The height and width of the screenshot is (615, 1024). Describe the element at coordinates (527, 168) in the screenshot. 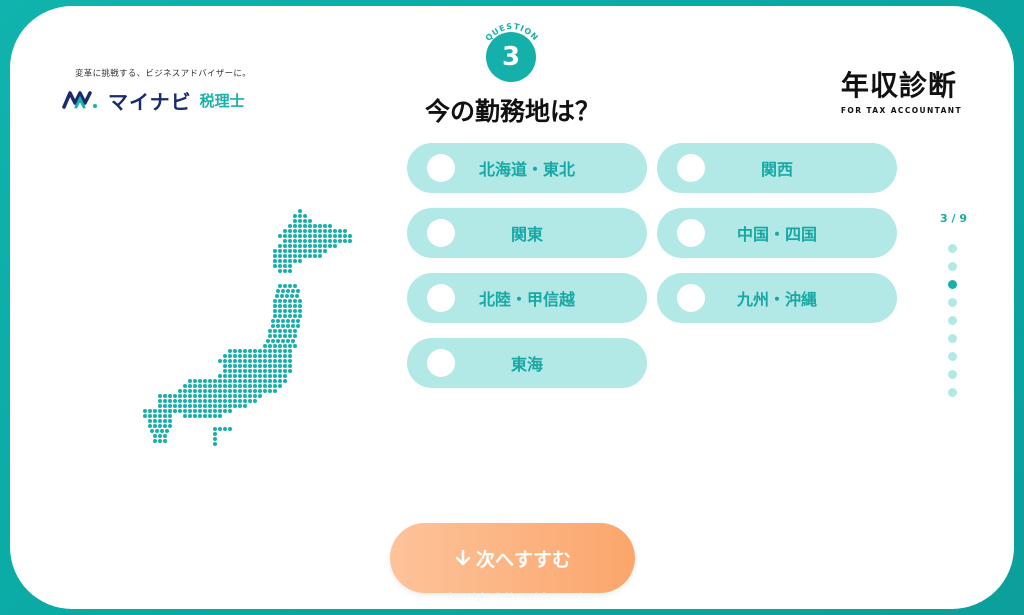

I see `option-hokkaido-tohoku: 北海道・東北` at that location.